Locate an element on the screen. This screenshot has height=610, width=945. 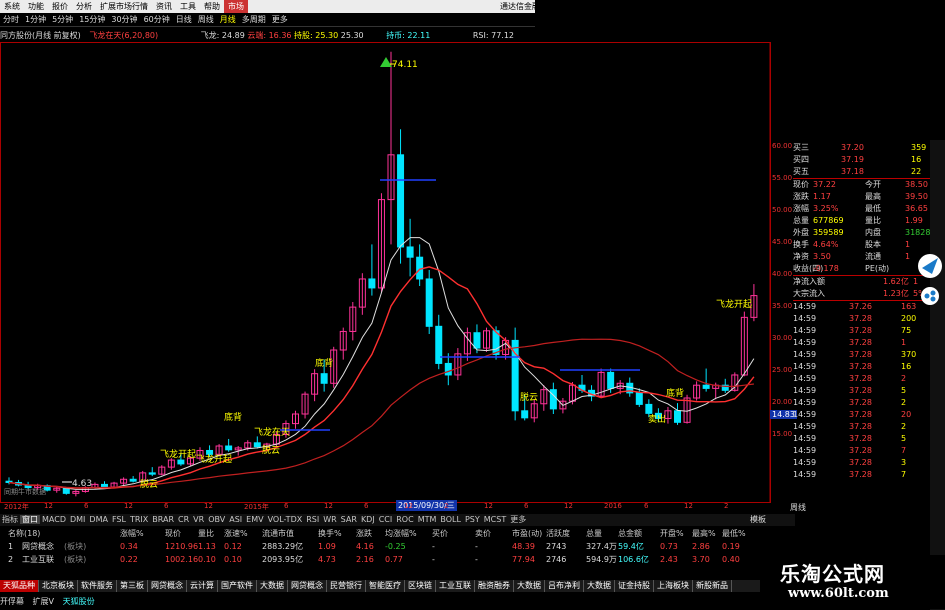
period-tab: 日线 is located at coordinates (184, 19).